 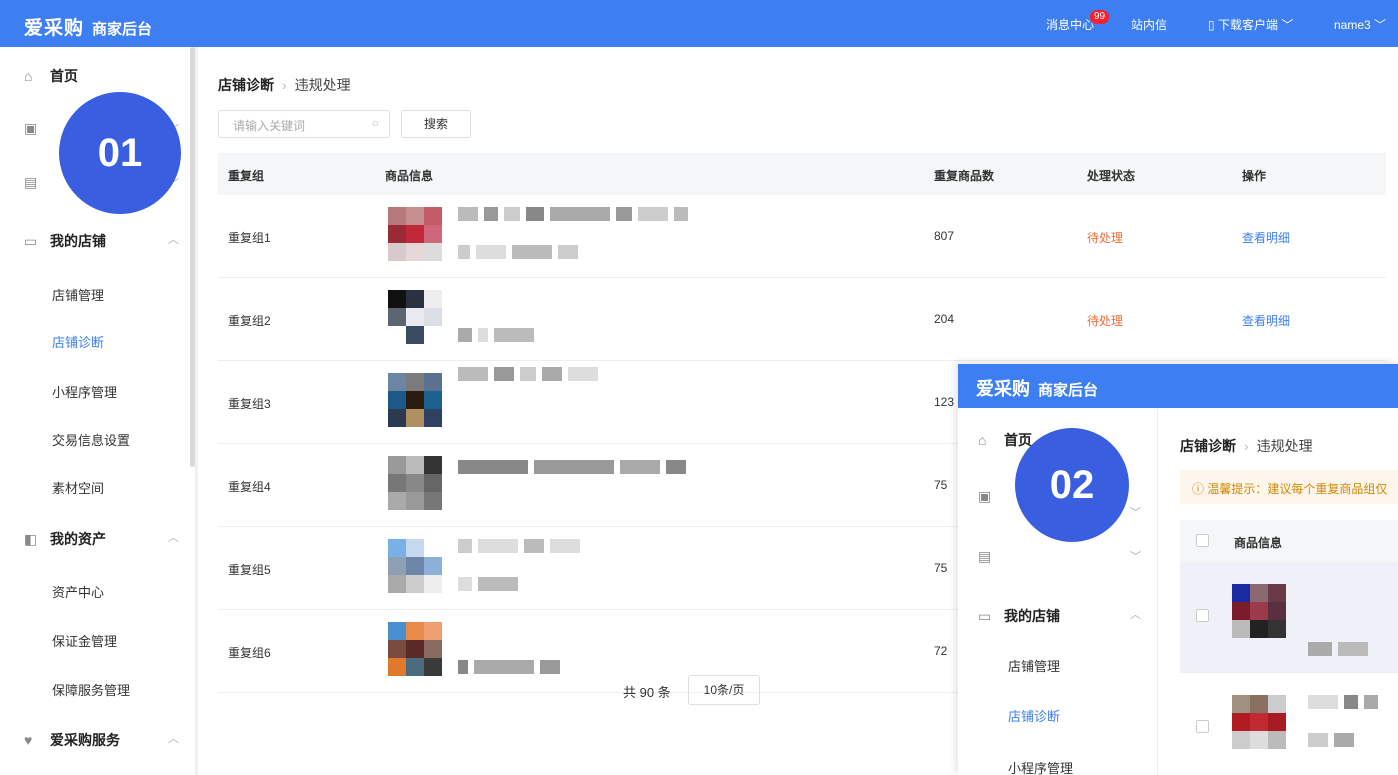 What do you see at coordinates (246, 176) in the screenshot?
I see `column-header-group: 重复组` at bounding box center [246, 176].